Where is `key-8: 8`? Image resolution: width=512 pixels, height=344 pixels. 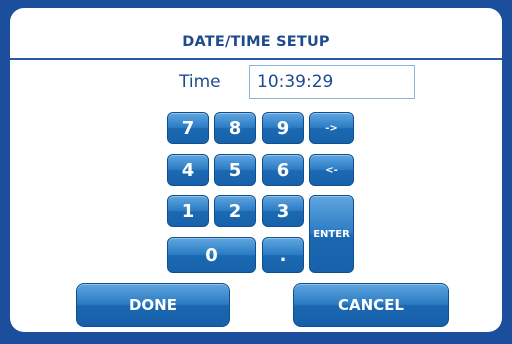
key-8: 8 is located at coordinates (235, 128).